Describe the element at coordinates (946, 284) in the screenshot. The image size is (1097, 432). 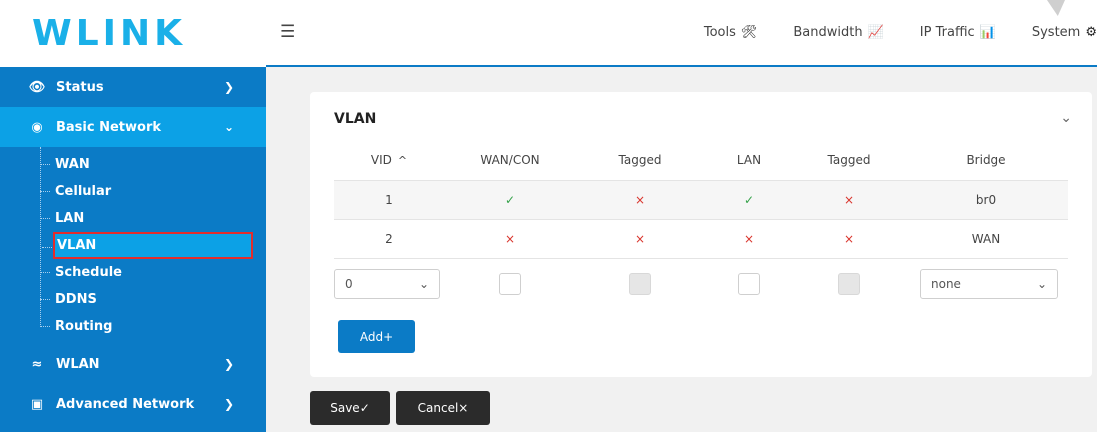
I see `bridge-select-value: none` at that location.